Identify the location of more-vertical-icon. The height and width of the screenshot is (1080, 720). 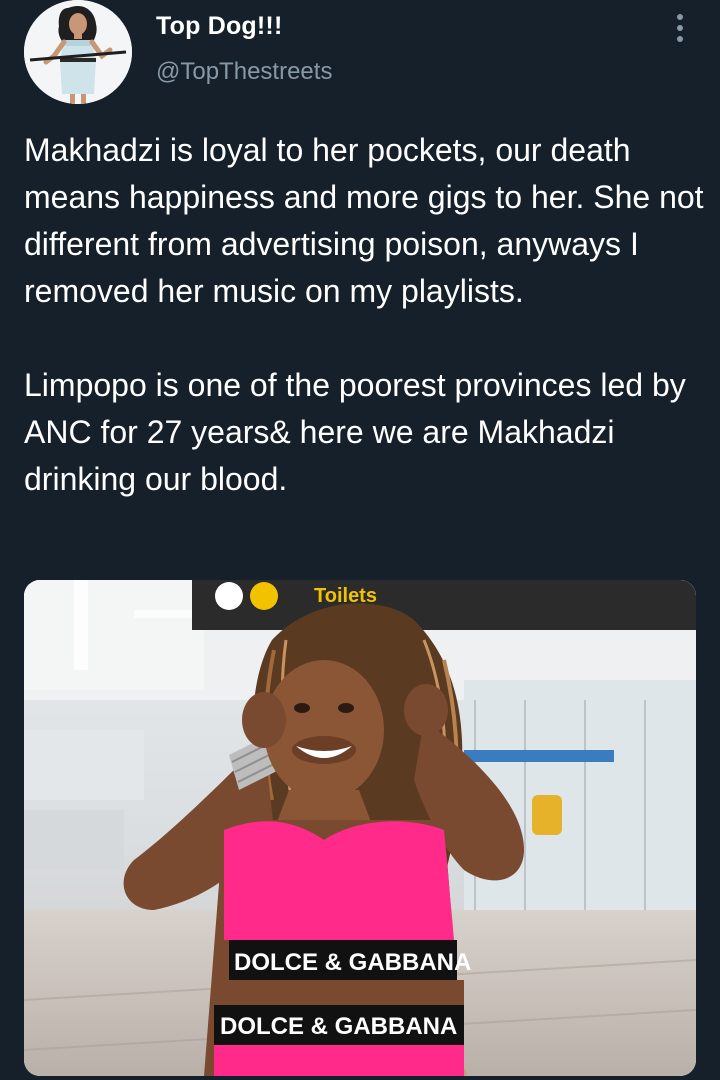
(680, 28).